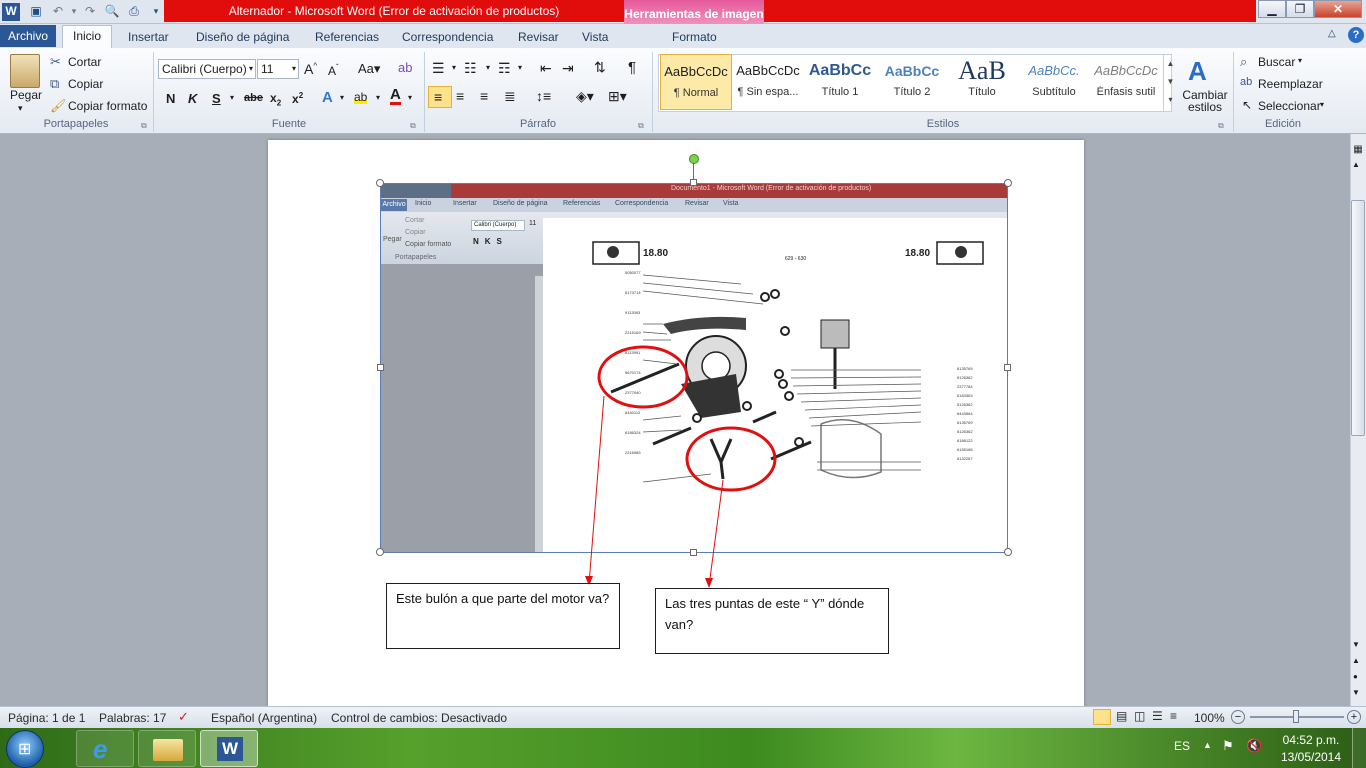 The height and width of the screenshot is (768, 1366). What do you see at coordinates (100, 749) in the screenshot?
I see `internet-explorer-icon: e` at bounding box center [100, 749].